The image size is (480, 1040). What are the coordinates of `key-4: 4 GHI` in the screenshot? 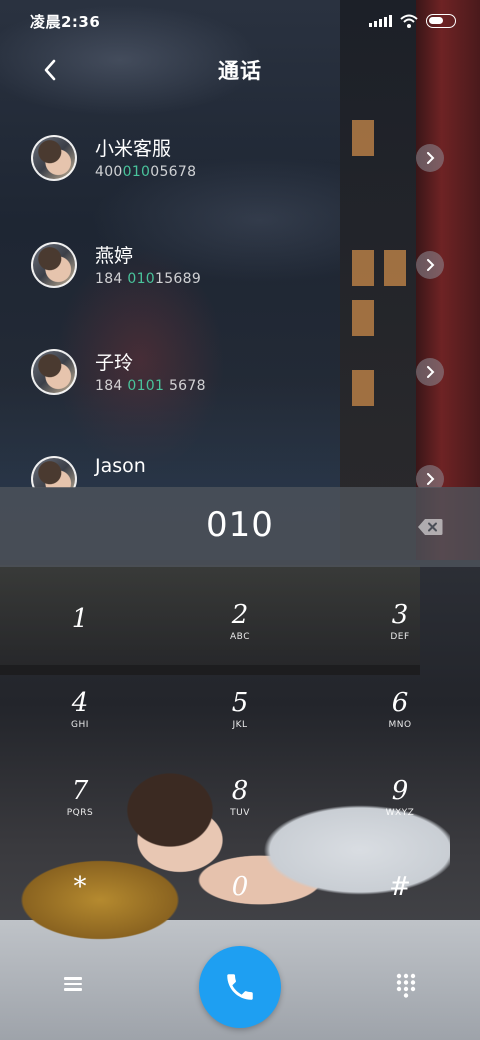 It's located at (80, 723).